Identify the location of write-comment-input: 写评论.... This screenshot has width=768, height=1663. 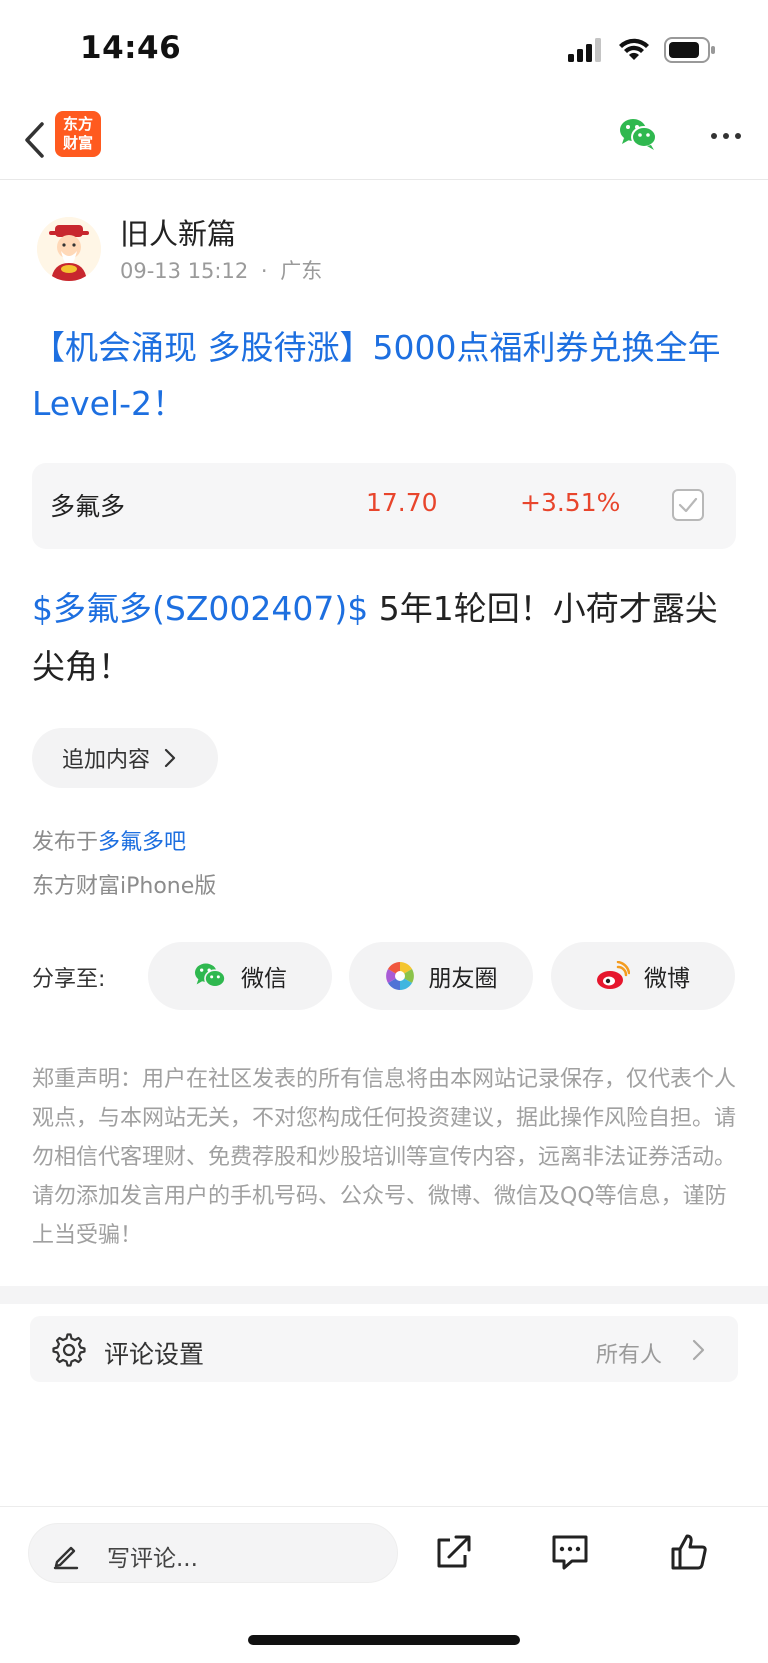
(213, 1553).